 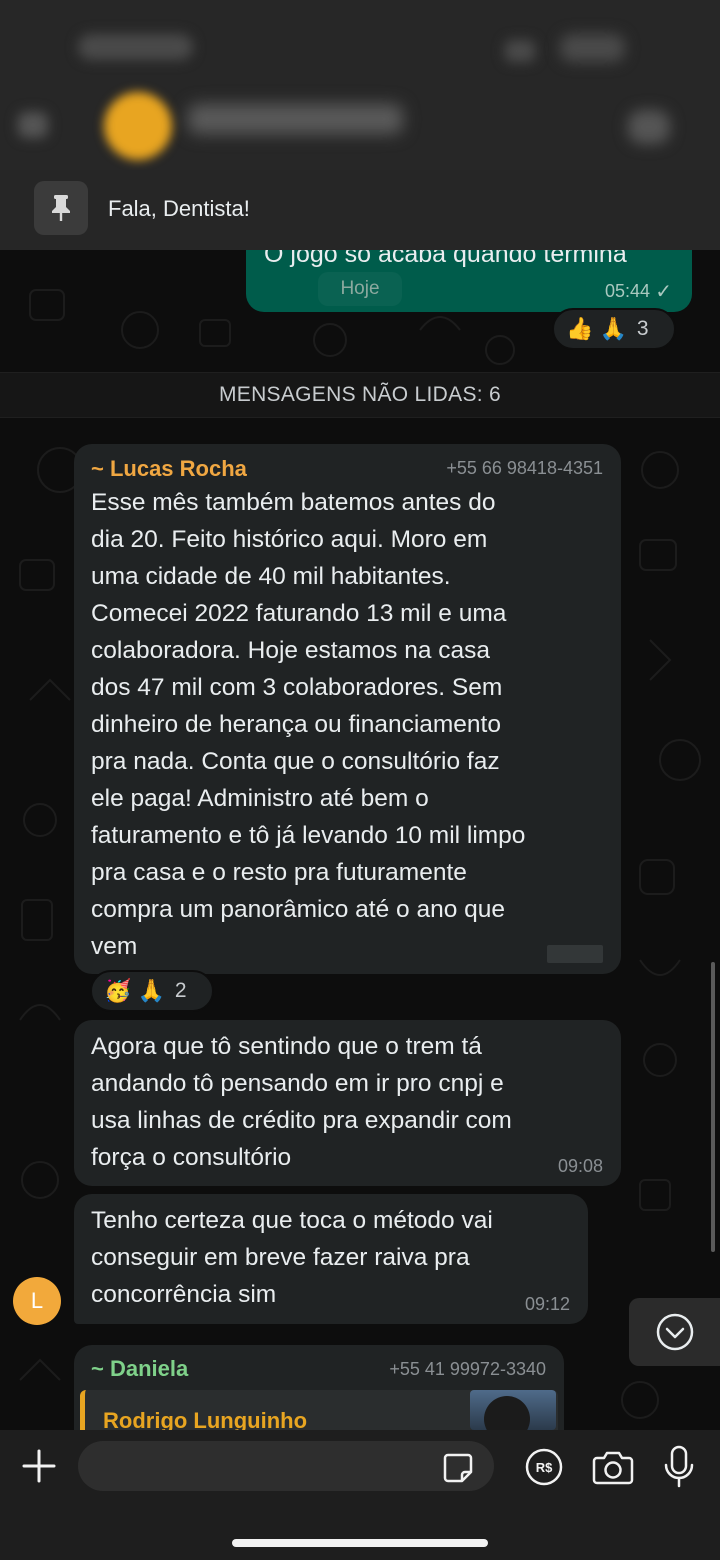 I want to click on back-button, so click(x=33, y=125).